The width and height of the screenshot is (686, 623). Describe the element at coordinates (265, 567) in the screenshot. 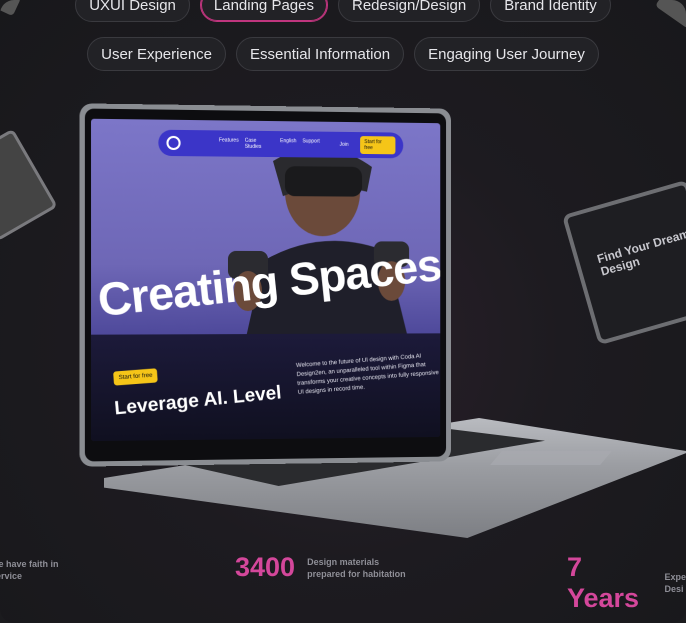

I see `stat-number-3400: 3400` at that location.